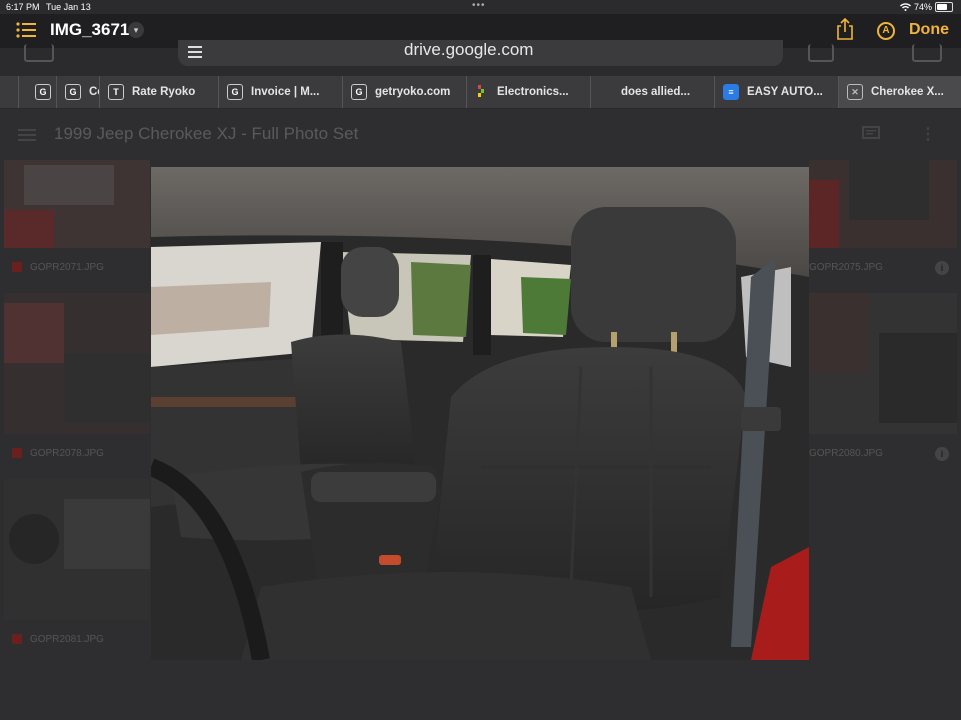 This screenshot has height=720, width=961. What do you see at coordinates (89, 30) in the screenshot?
I see `document-title: IMG_3671` at bounding box center [89, 30].